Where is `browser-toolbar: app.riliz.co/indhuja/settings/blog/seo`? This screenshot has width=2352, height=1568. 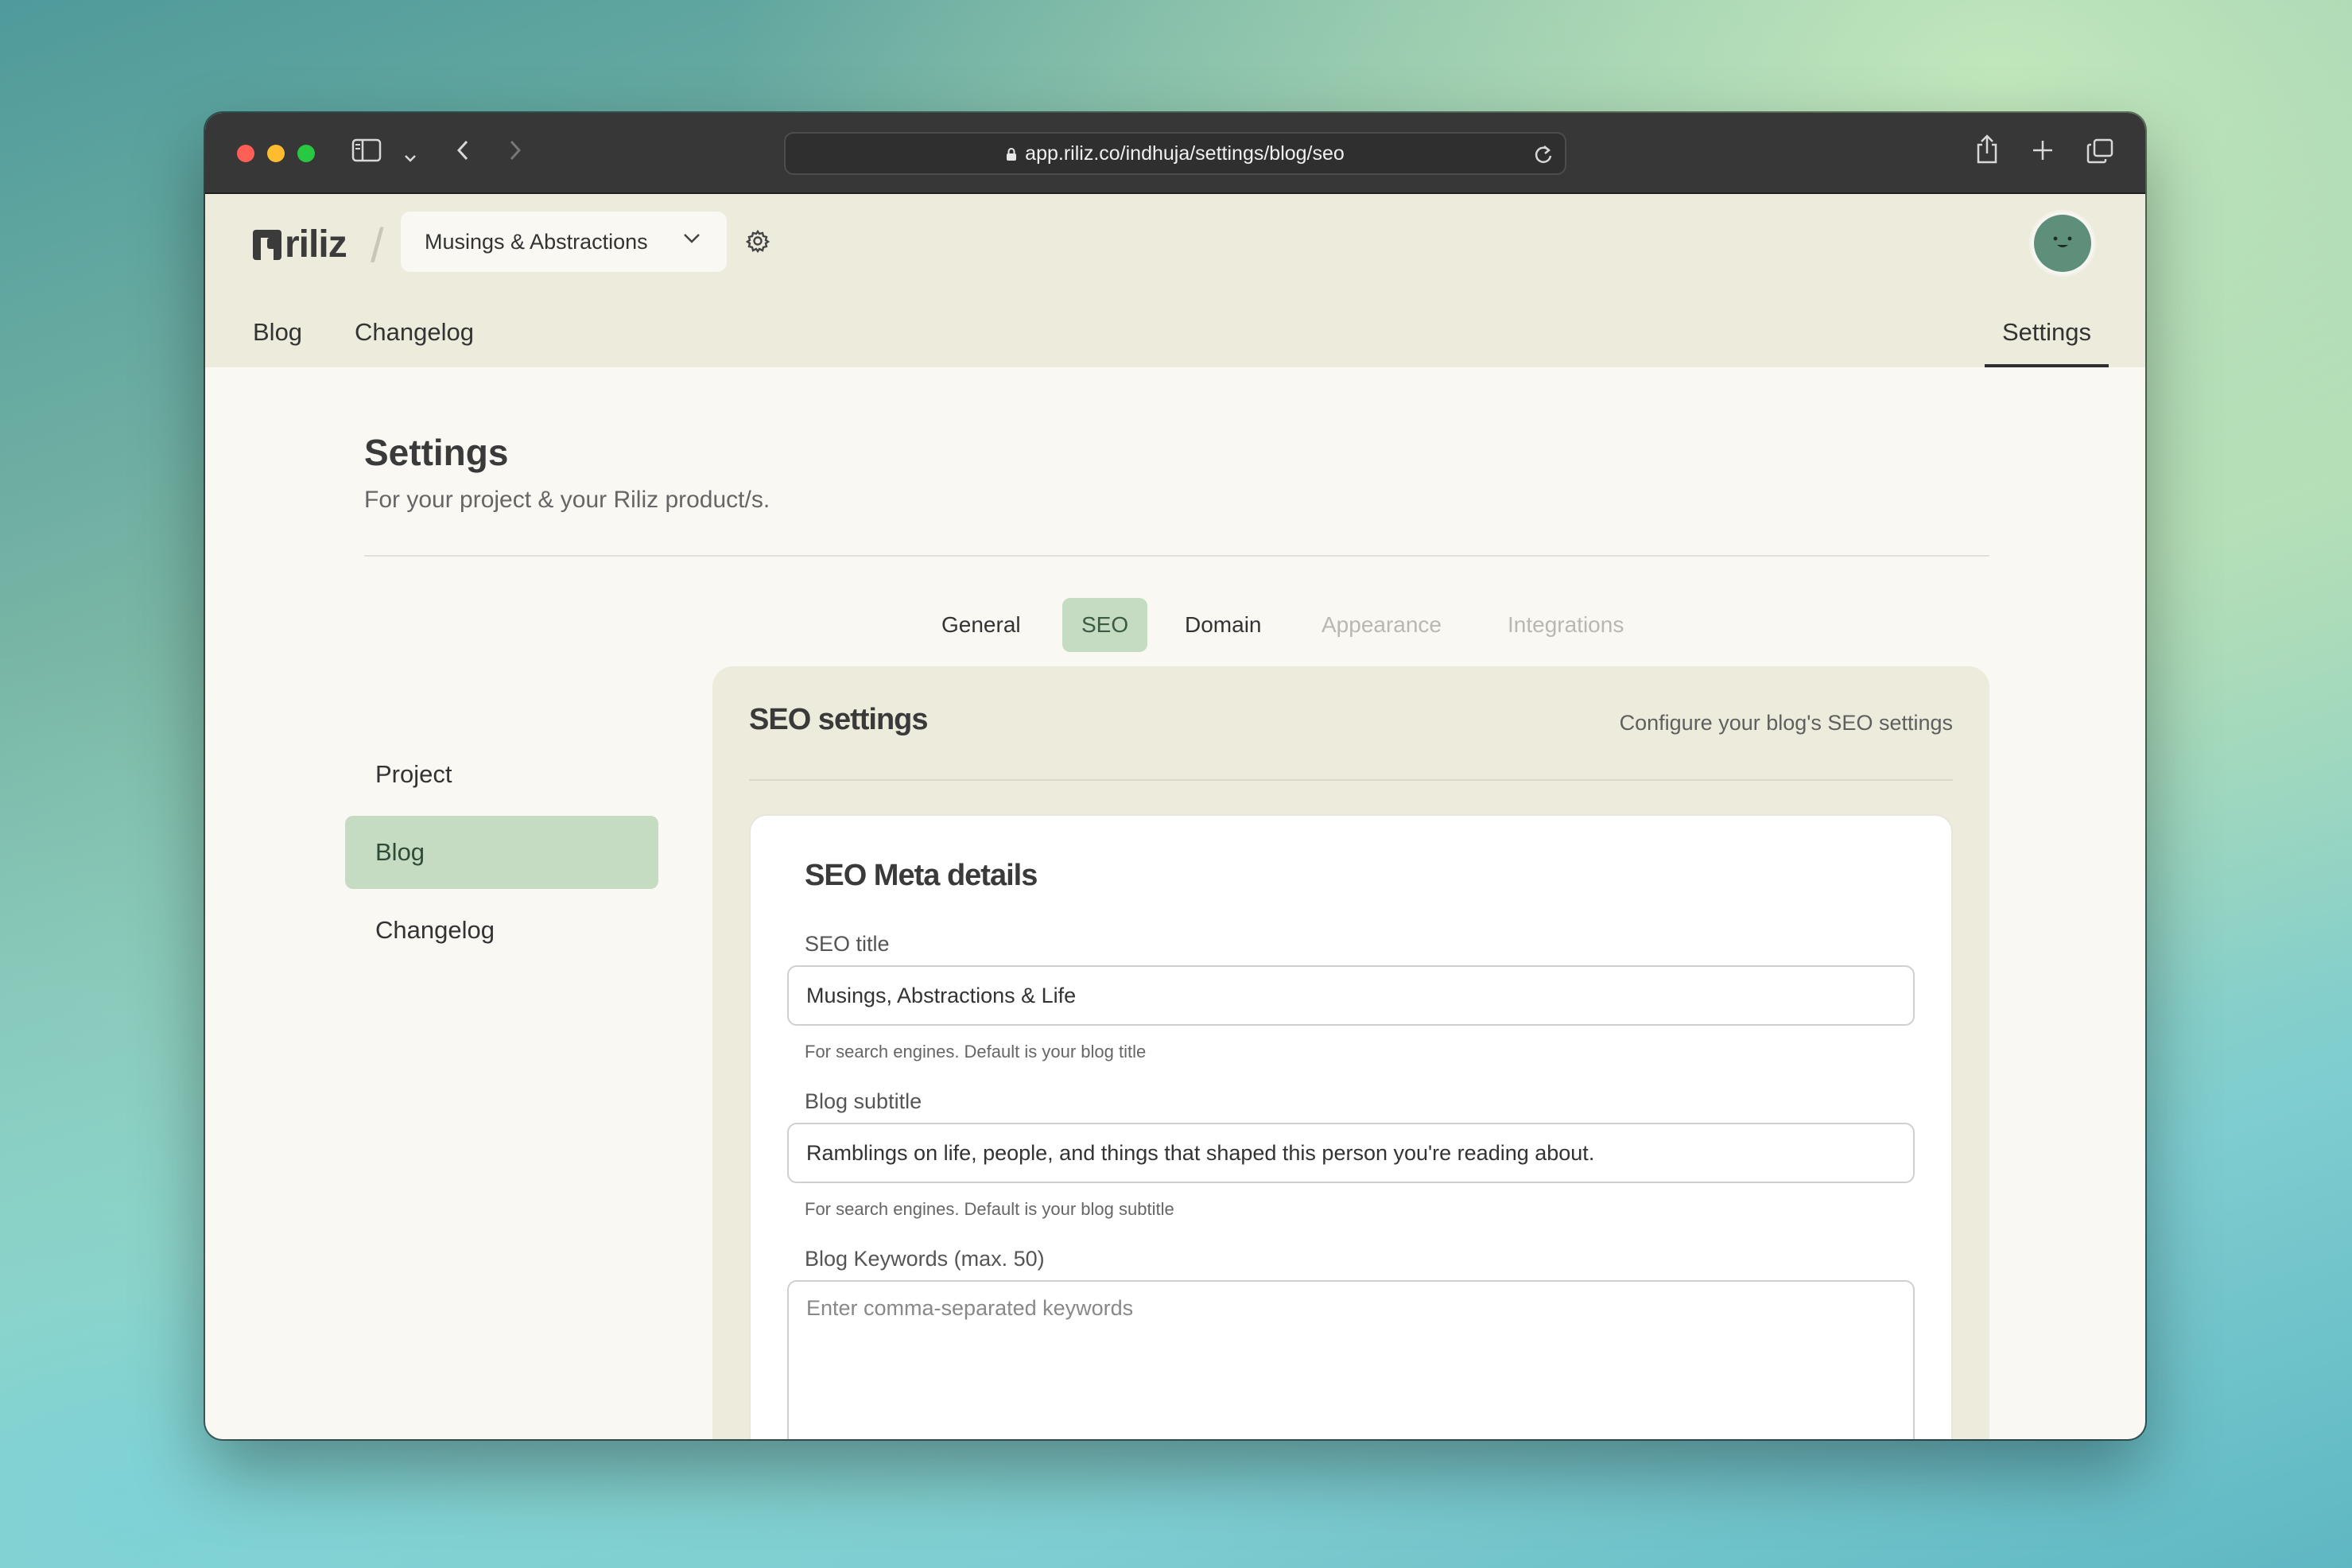
browser-toolbar: app.riliz.co/indhuja/settings/blog/seo is located at coordinates (1175, 153).